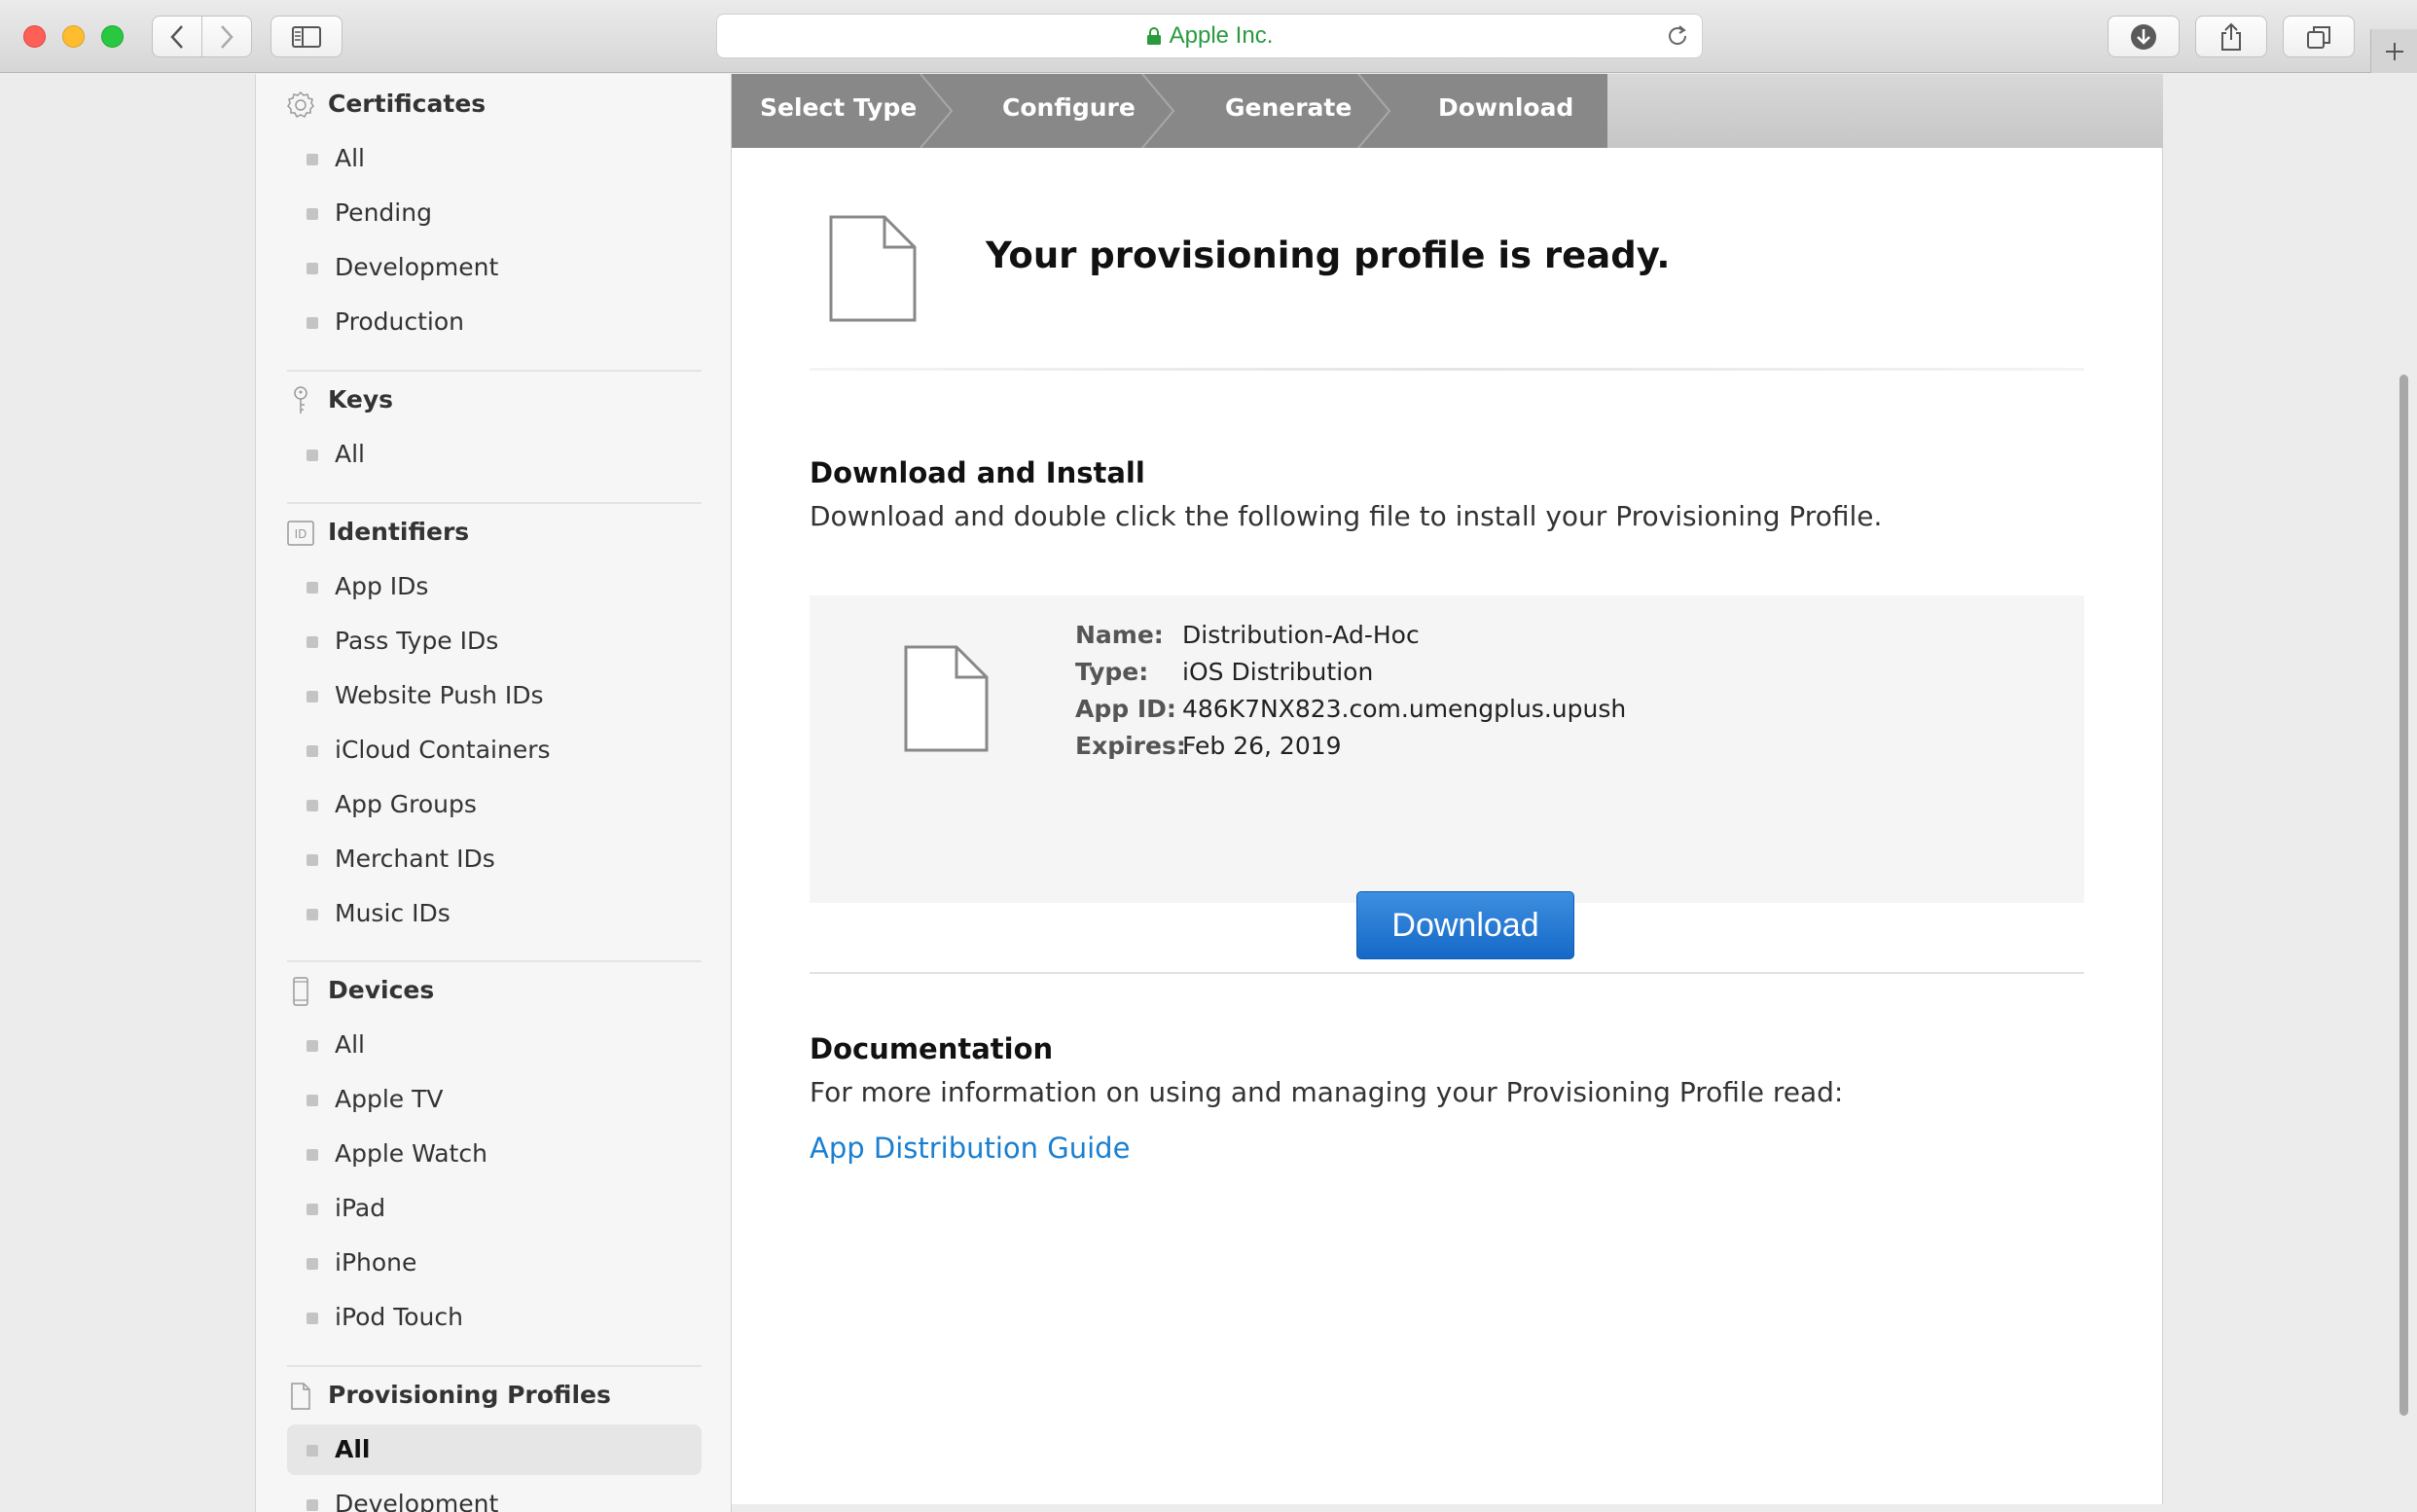  What do you see at coordinates (411, 1153) in the screenshot?
I see `sidebar-item-label: Apple Watch` at bounding box center [411, 1153].